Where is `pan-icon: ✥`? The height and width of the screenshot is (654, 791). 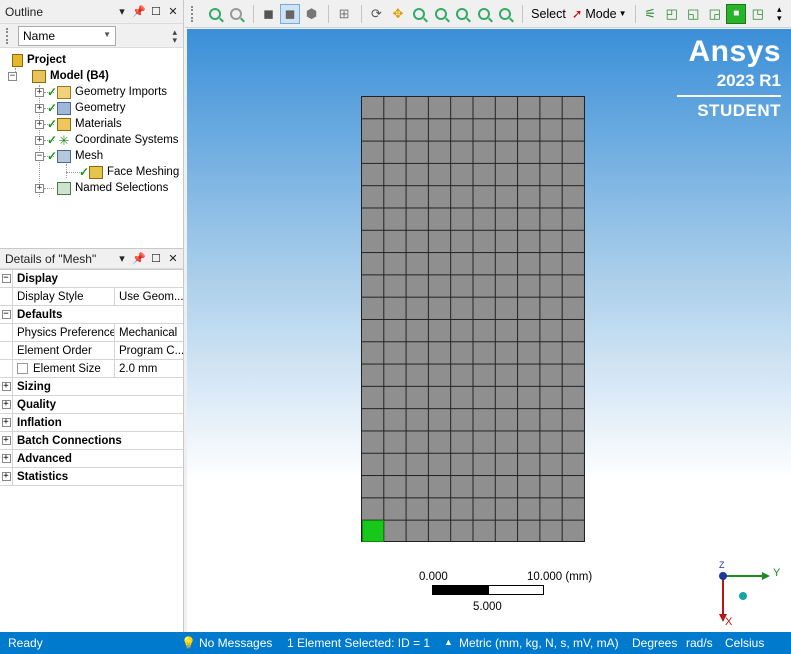 pan-icon: ✥ is located at coordinates (397, 14).